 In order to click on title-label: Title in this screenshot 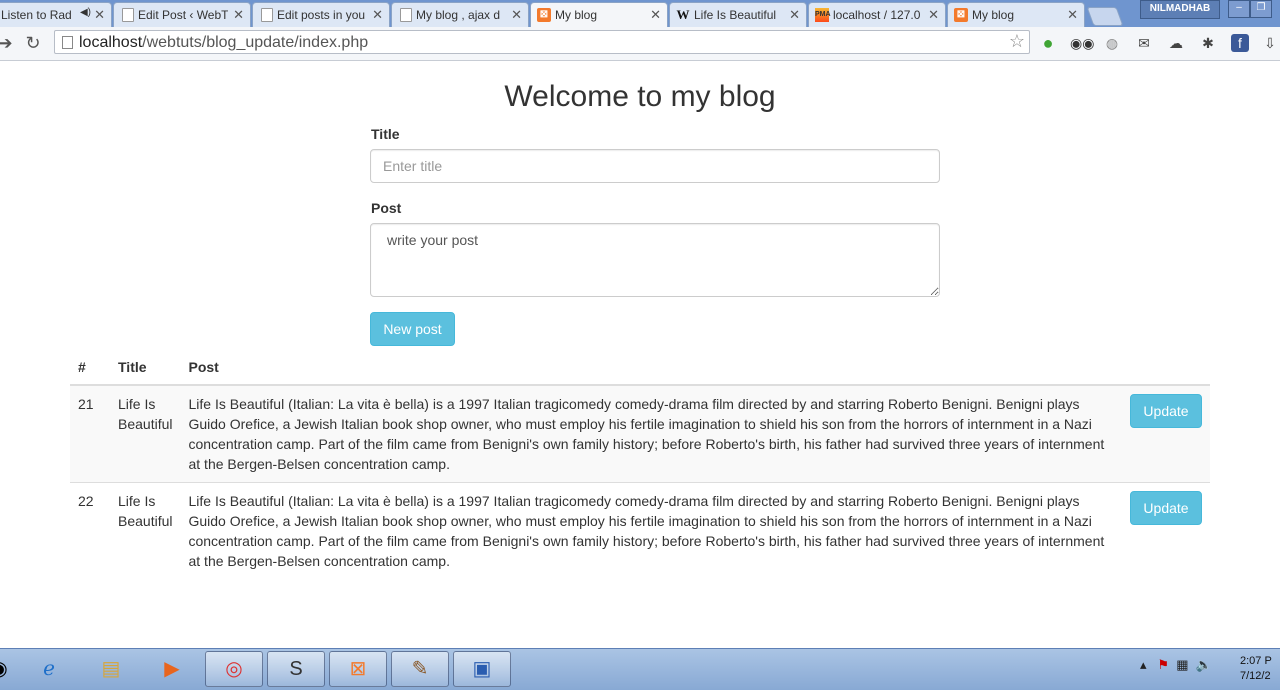, I will do `click(385, 134)`.